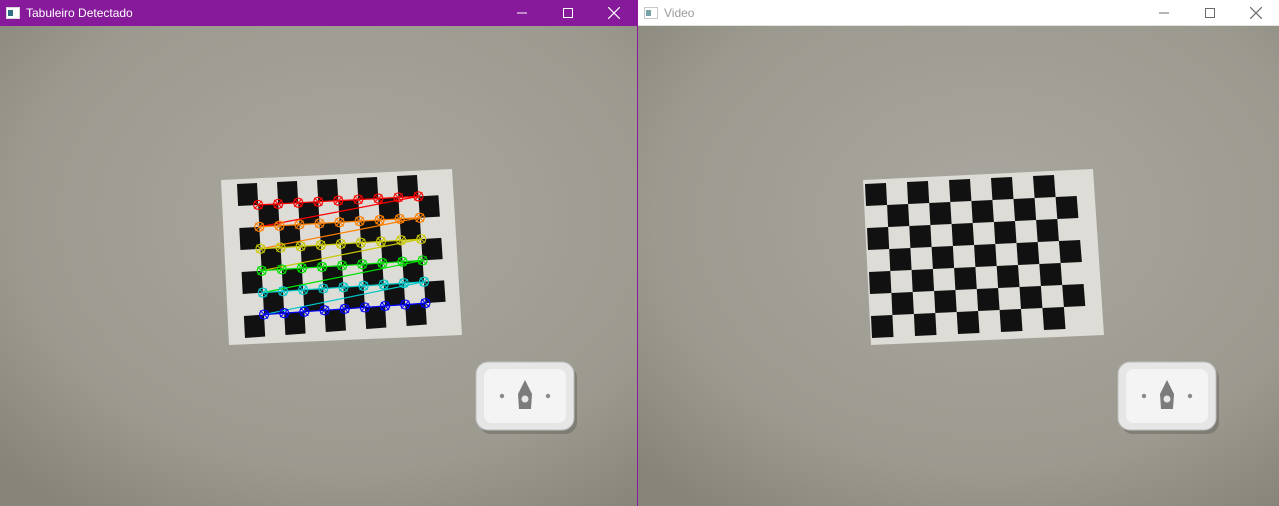  Describe the element at coordinates (958, 13) in the screenshot. I see `titlebar: Video` at that location.